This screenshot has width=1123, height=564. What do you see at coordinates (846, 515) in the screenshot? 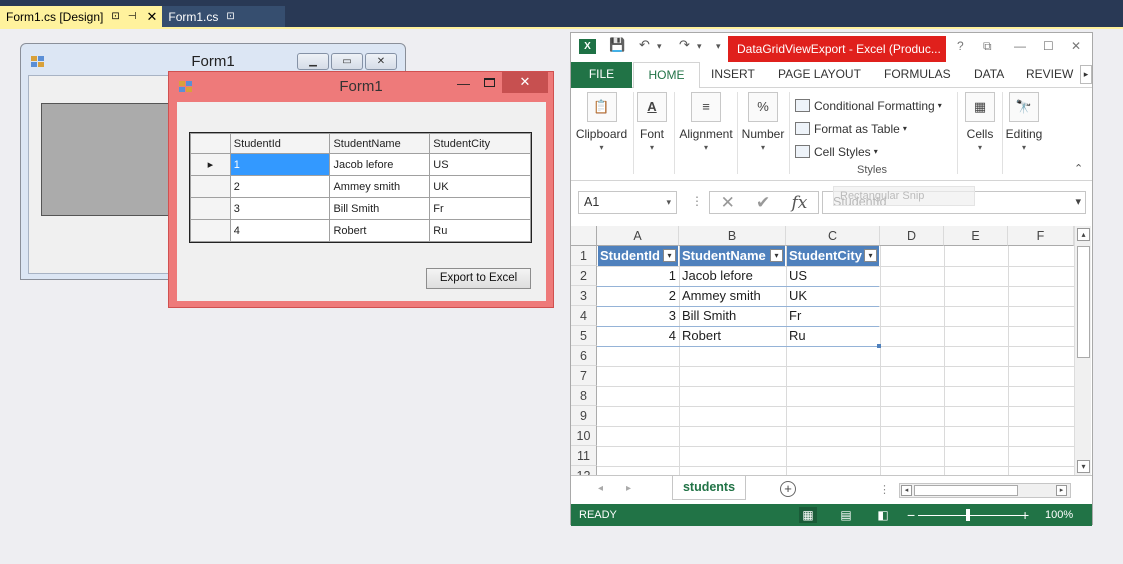
I see `page-layout-view-icon: ▤` at bounding box center [846, 515].